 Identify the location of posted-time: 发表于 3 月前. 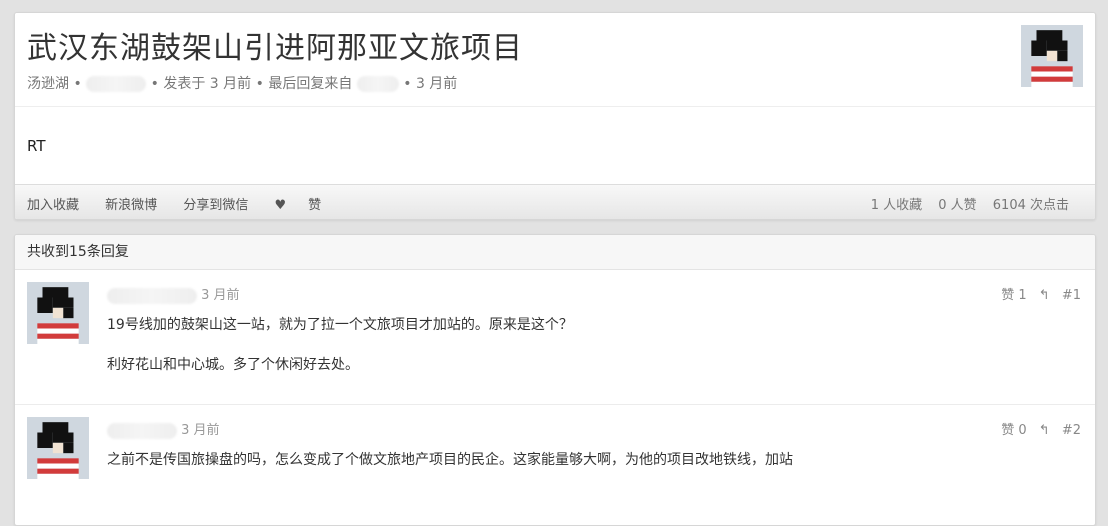
(207, 84).